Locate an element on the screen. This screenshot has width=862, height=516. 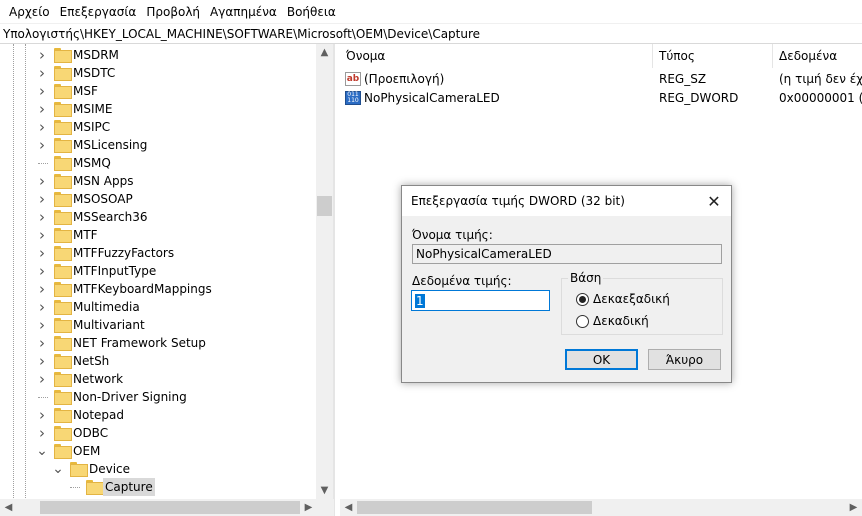
tree-item-msime: › MSIME is located at coordinates (158, 109).